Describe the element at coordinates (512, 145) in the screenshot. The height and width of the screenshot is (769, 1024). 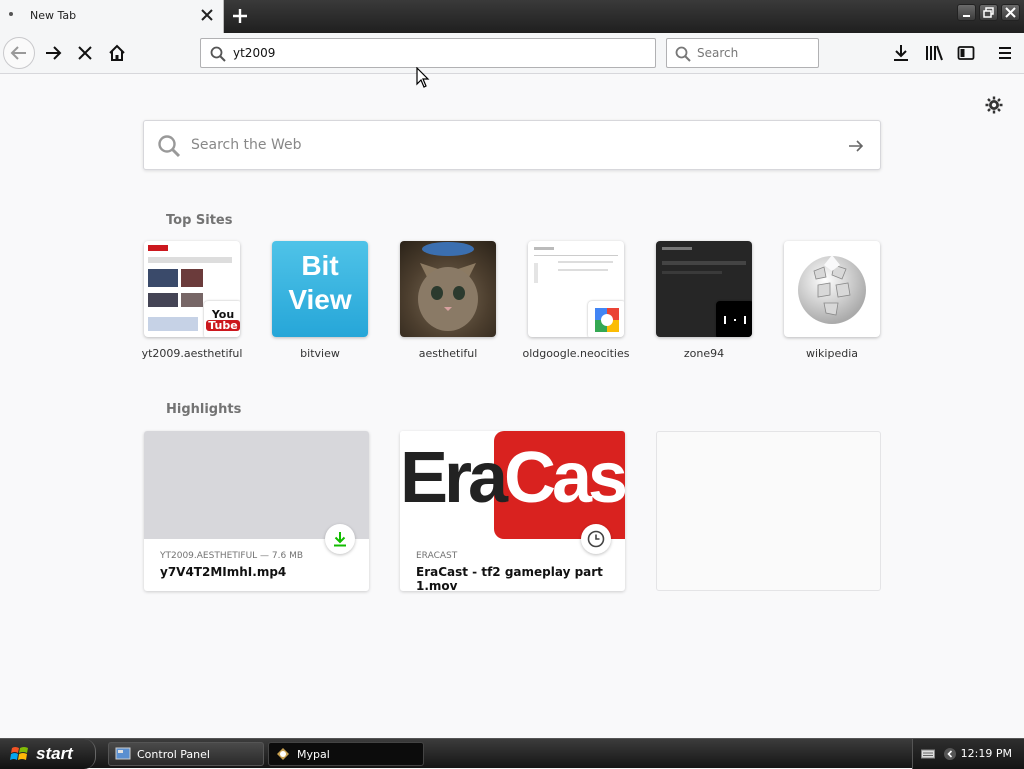
I see `web-search-box: Search the Web` at that location.